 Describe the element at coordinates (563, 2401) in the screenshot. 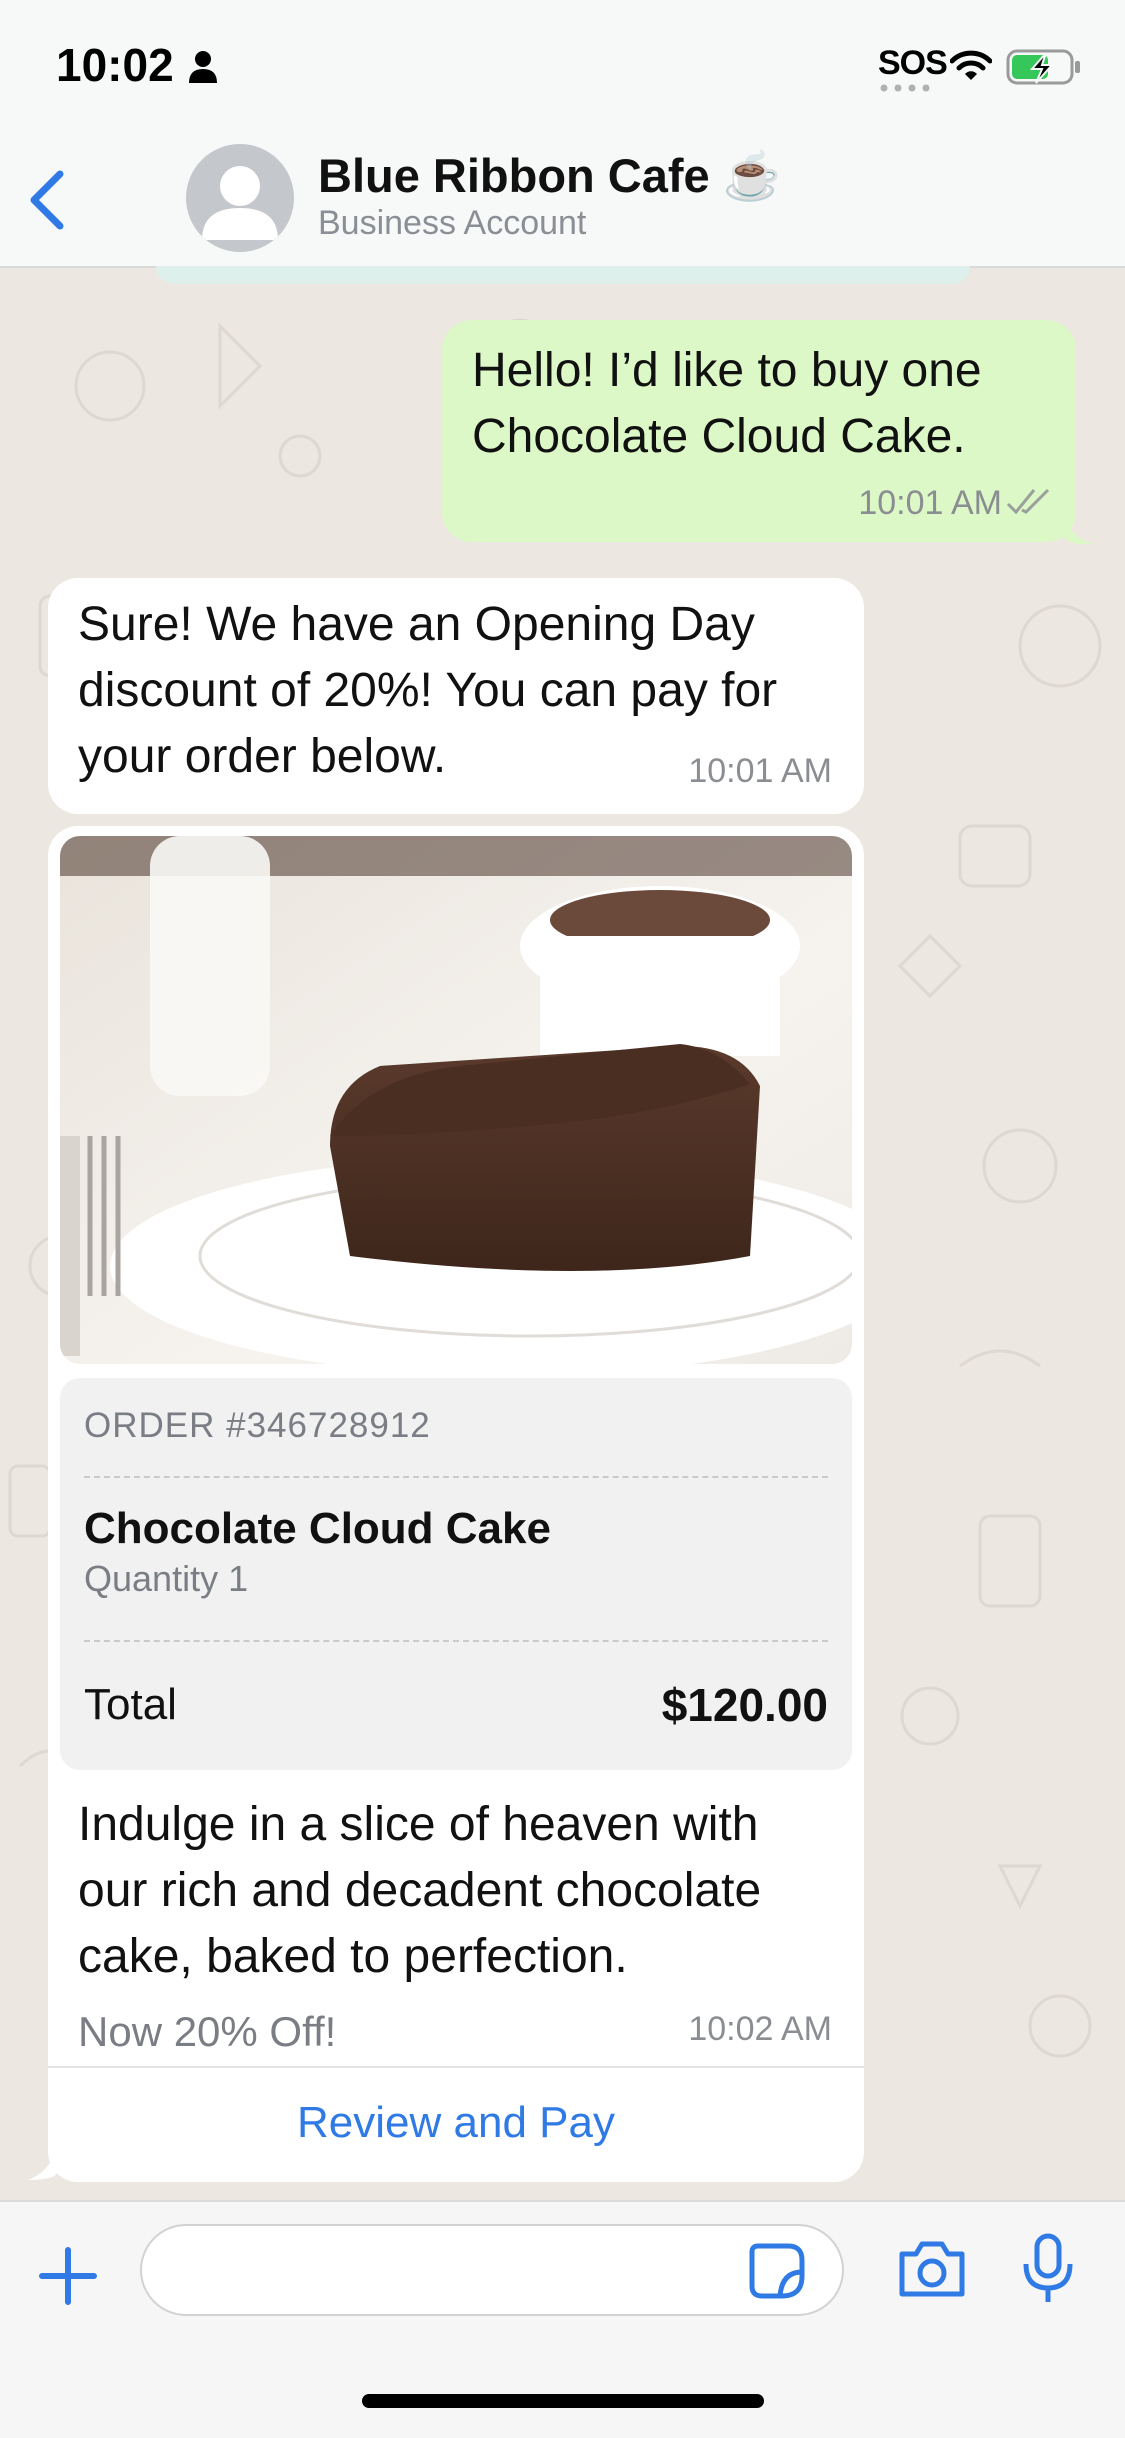

I see `home-indicator` at that location.